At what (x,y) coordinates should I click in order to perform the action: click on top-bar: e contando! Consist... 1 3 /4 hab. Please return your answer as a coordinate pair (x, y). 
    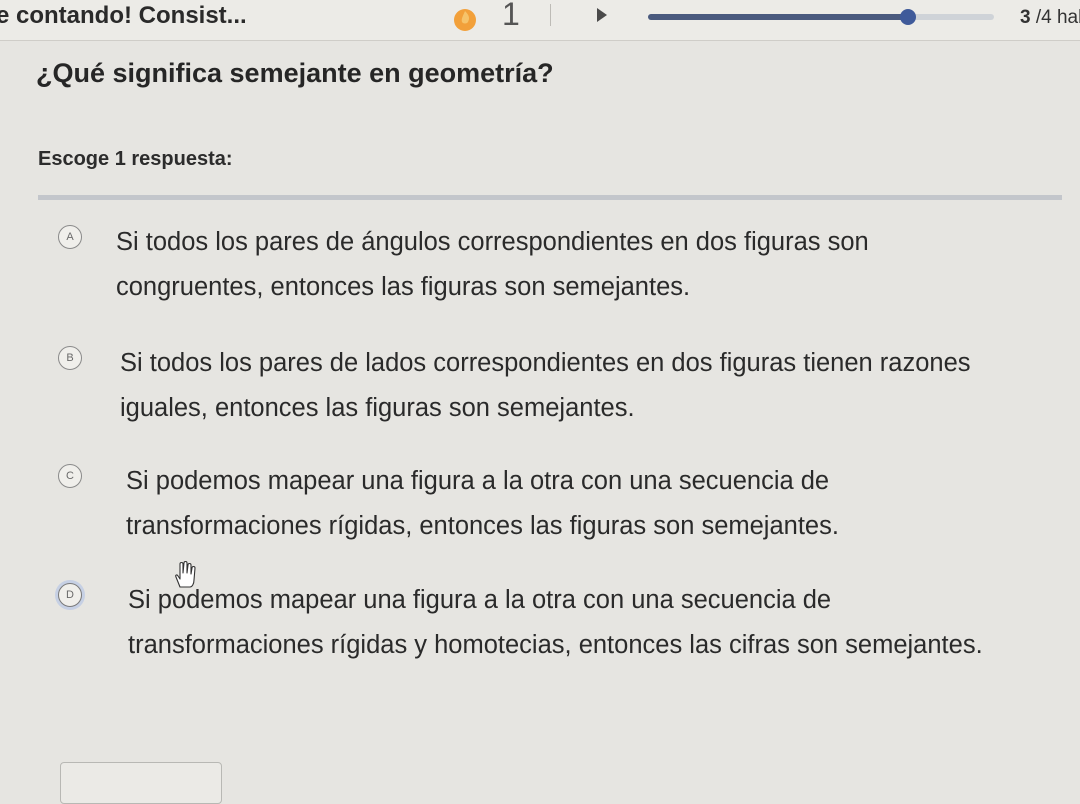
    Looking at the image, I should click on (540, 20).